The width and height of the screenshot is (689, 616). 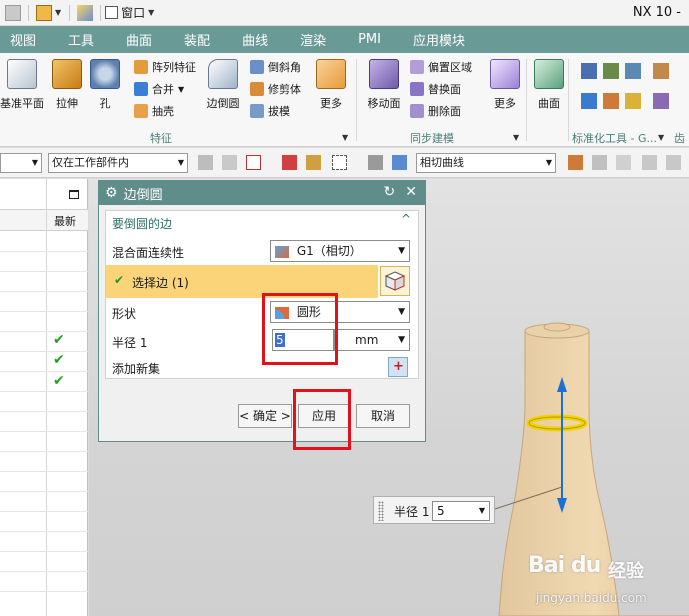 I want to click on draft-label: 拔模, so click(x=279, y=111).